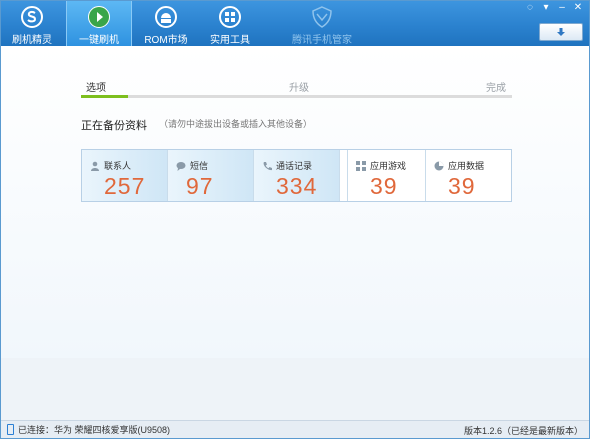 Image resolution: width=590 pixels, height=439 pixels. Describe the element at coordinates (361, 165) in the screenshot. I see `apps-icon` at that location.